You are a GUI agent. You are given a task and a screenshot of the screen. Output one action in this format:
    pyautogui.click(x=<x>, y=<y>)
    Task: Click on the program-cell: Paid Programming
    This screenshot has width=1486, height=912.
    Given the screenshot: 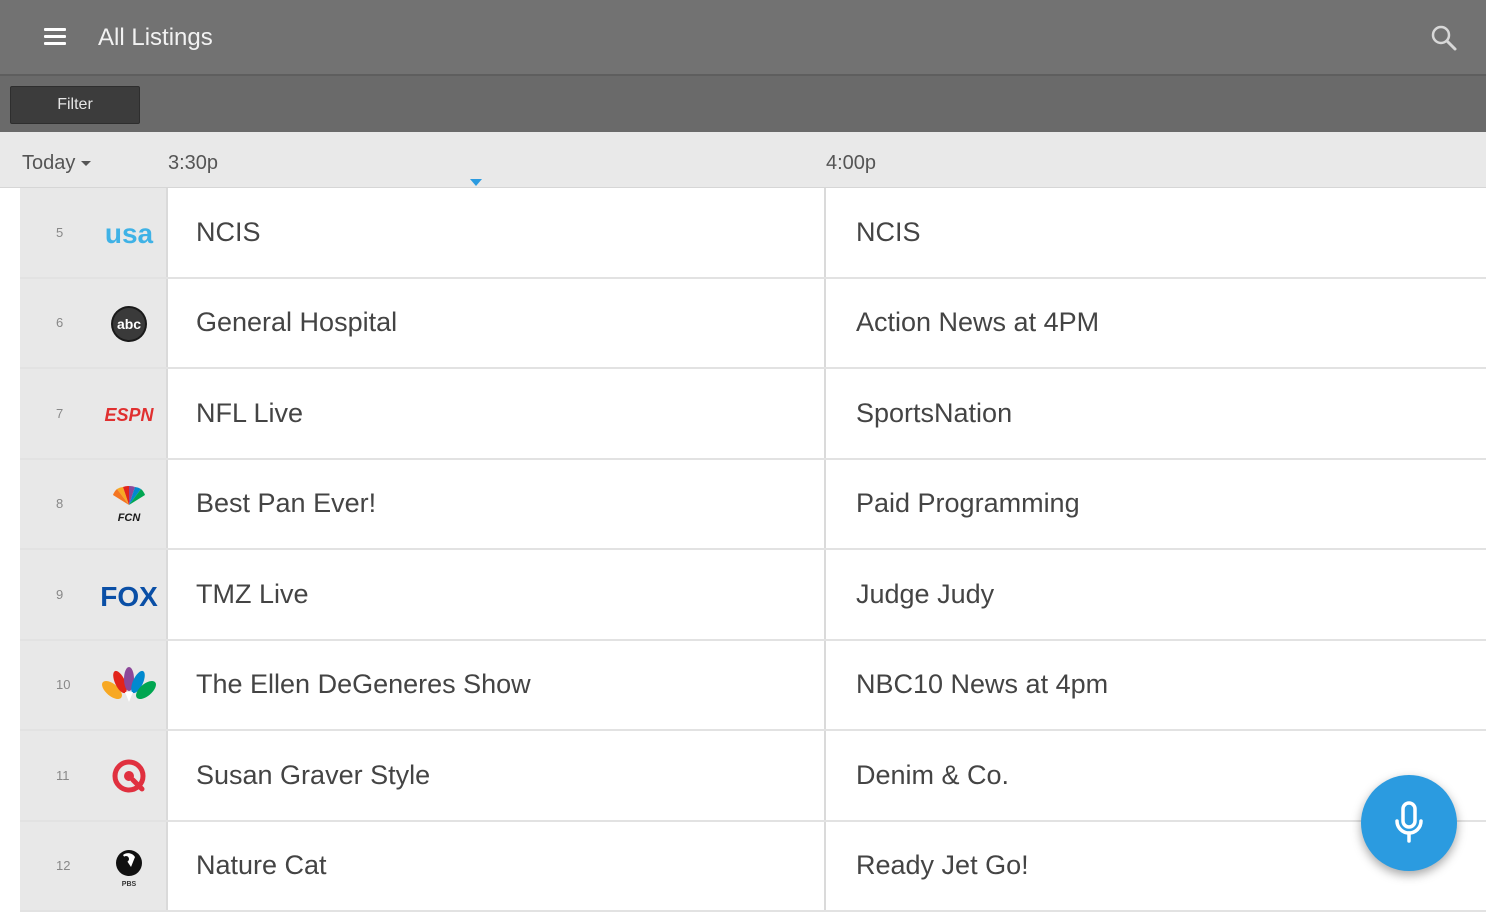 What is the action you would take?
    pyautogui.click(x=1157, y=504)
    